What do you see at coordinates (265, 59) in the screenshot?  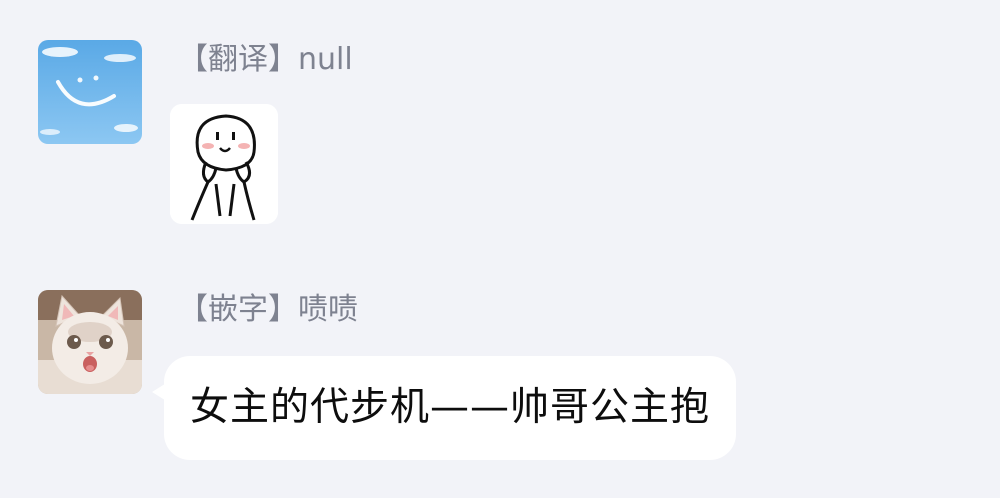 I see `sender-label: 【翻译】null` at bounding box center [265, 59].